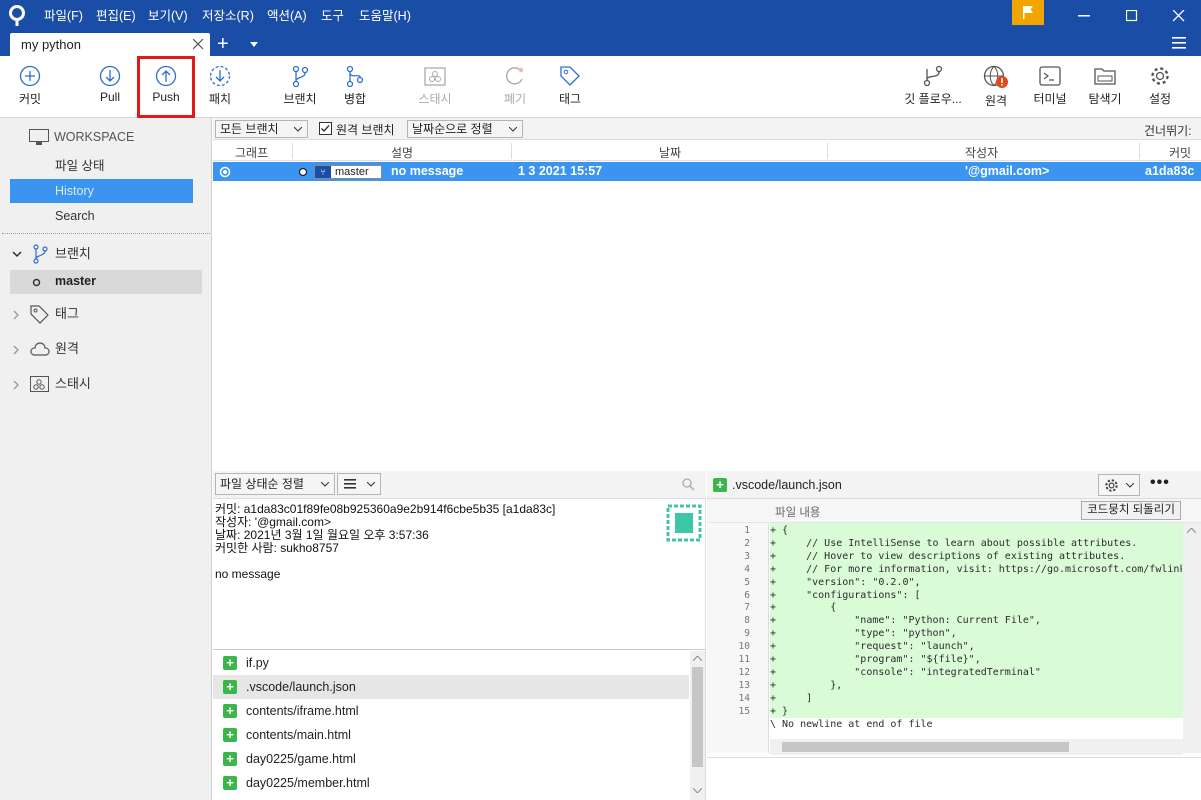 The image size is (1201, 800). What do you see at coordinates (451, 711) in the screenshot?
I see `file-list-item: + contents/iframe.html` at bounding box center [451, 711].